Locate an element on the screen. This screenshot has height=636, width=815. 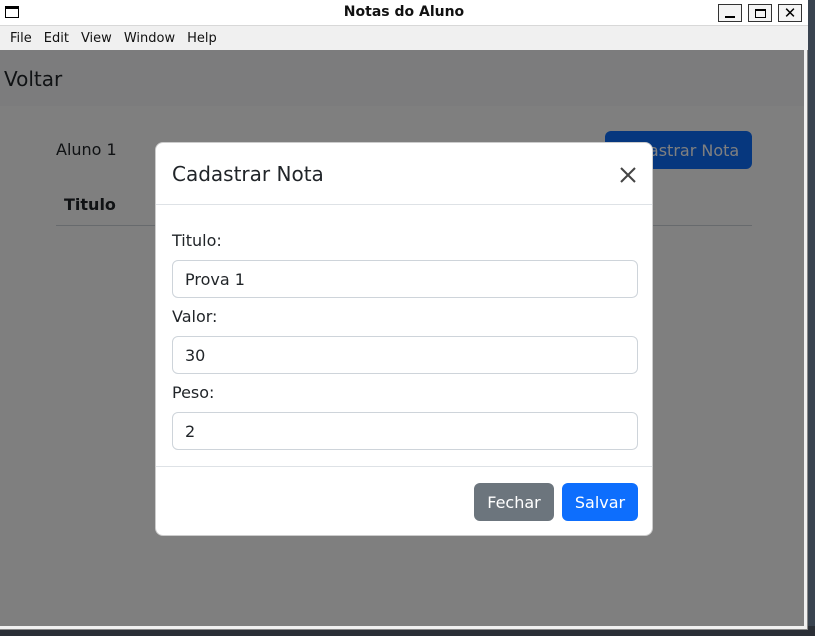
titulo-input is located at coordinates (405, 279).